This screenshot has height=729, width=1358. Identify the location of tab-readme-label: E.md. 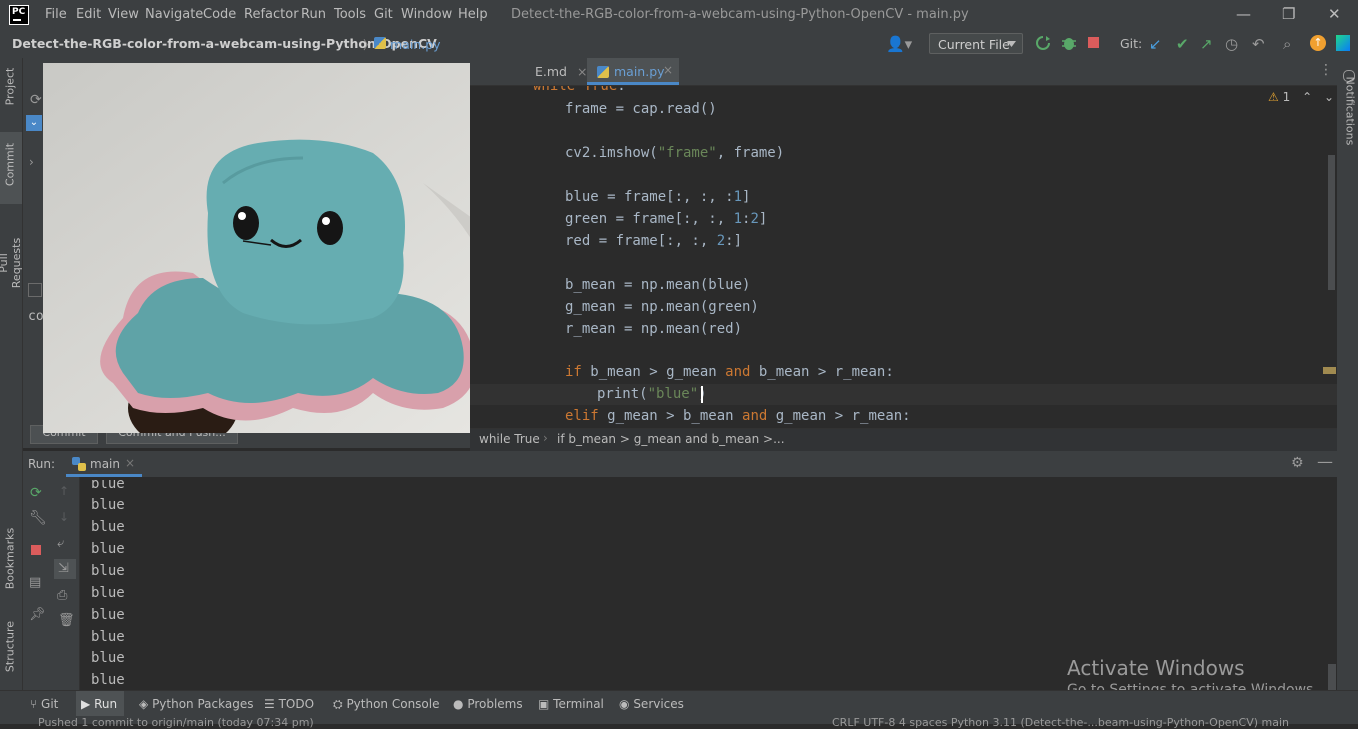
(551, 71).